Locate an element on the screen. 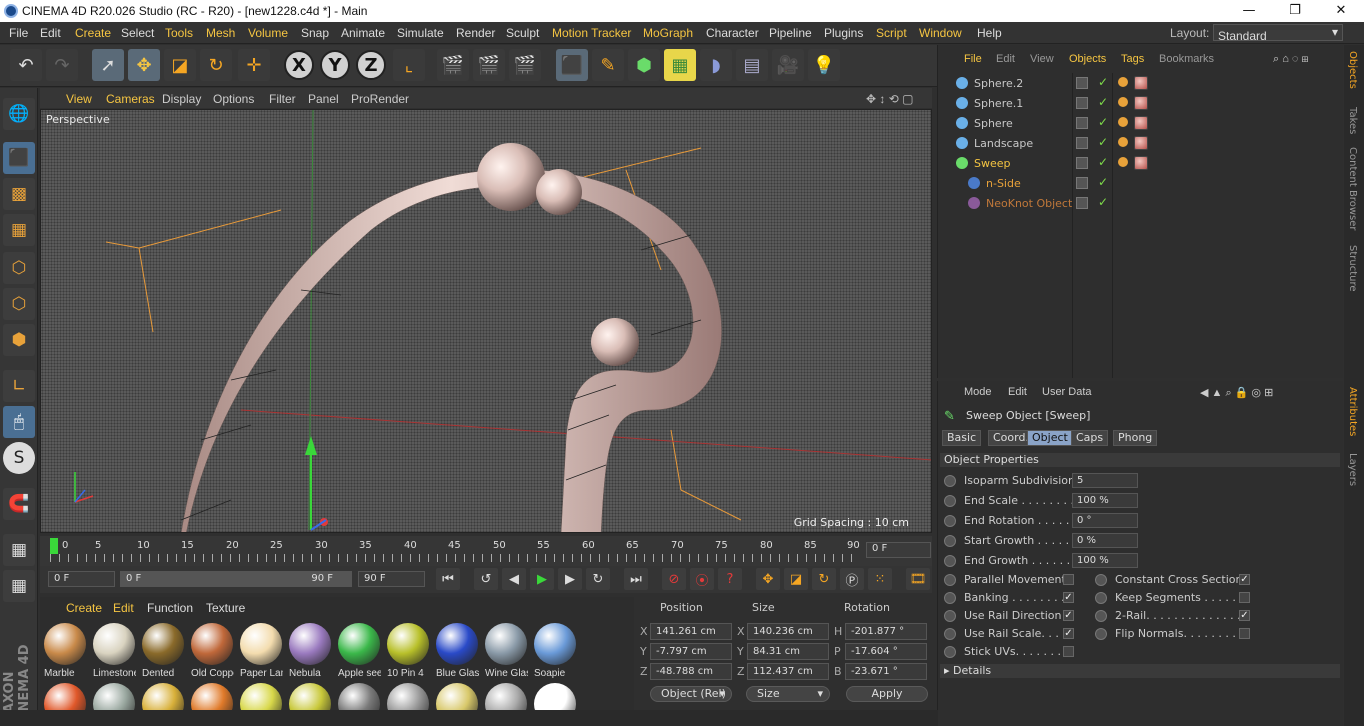 This screenshot has height=726, width=1364. menu-simulate: Simulate is located at coordinates (420, 33).